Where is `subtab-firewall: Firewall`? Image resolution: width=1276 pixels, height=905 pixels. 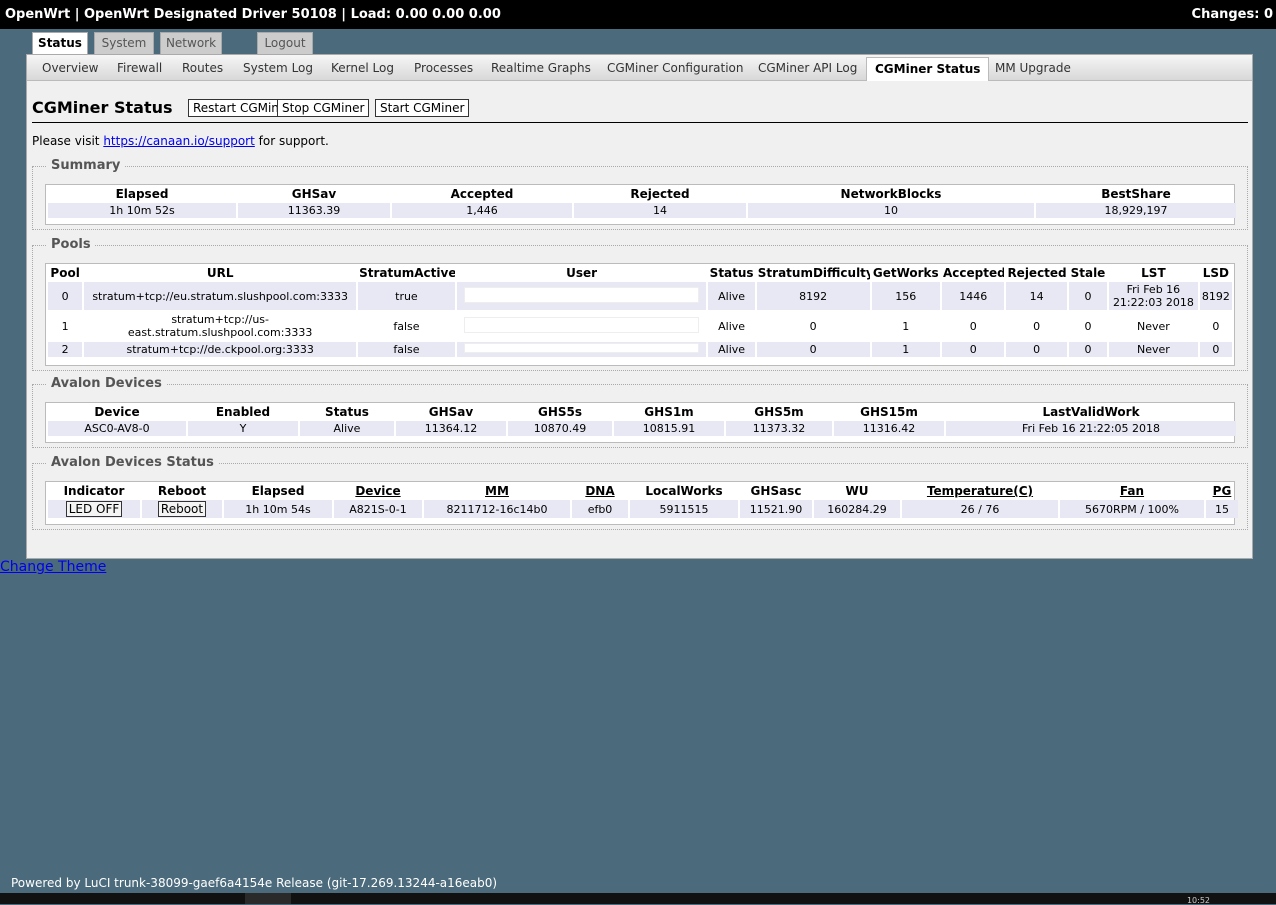
subtab-firewall: Firewall is located at coordinates (139, 68).